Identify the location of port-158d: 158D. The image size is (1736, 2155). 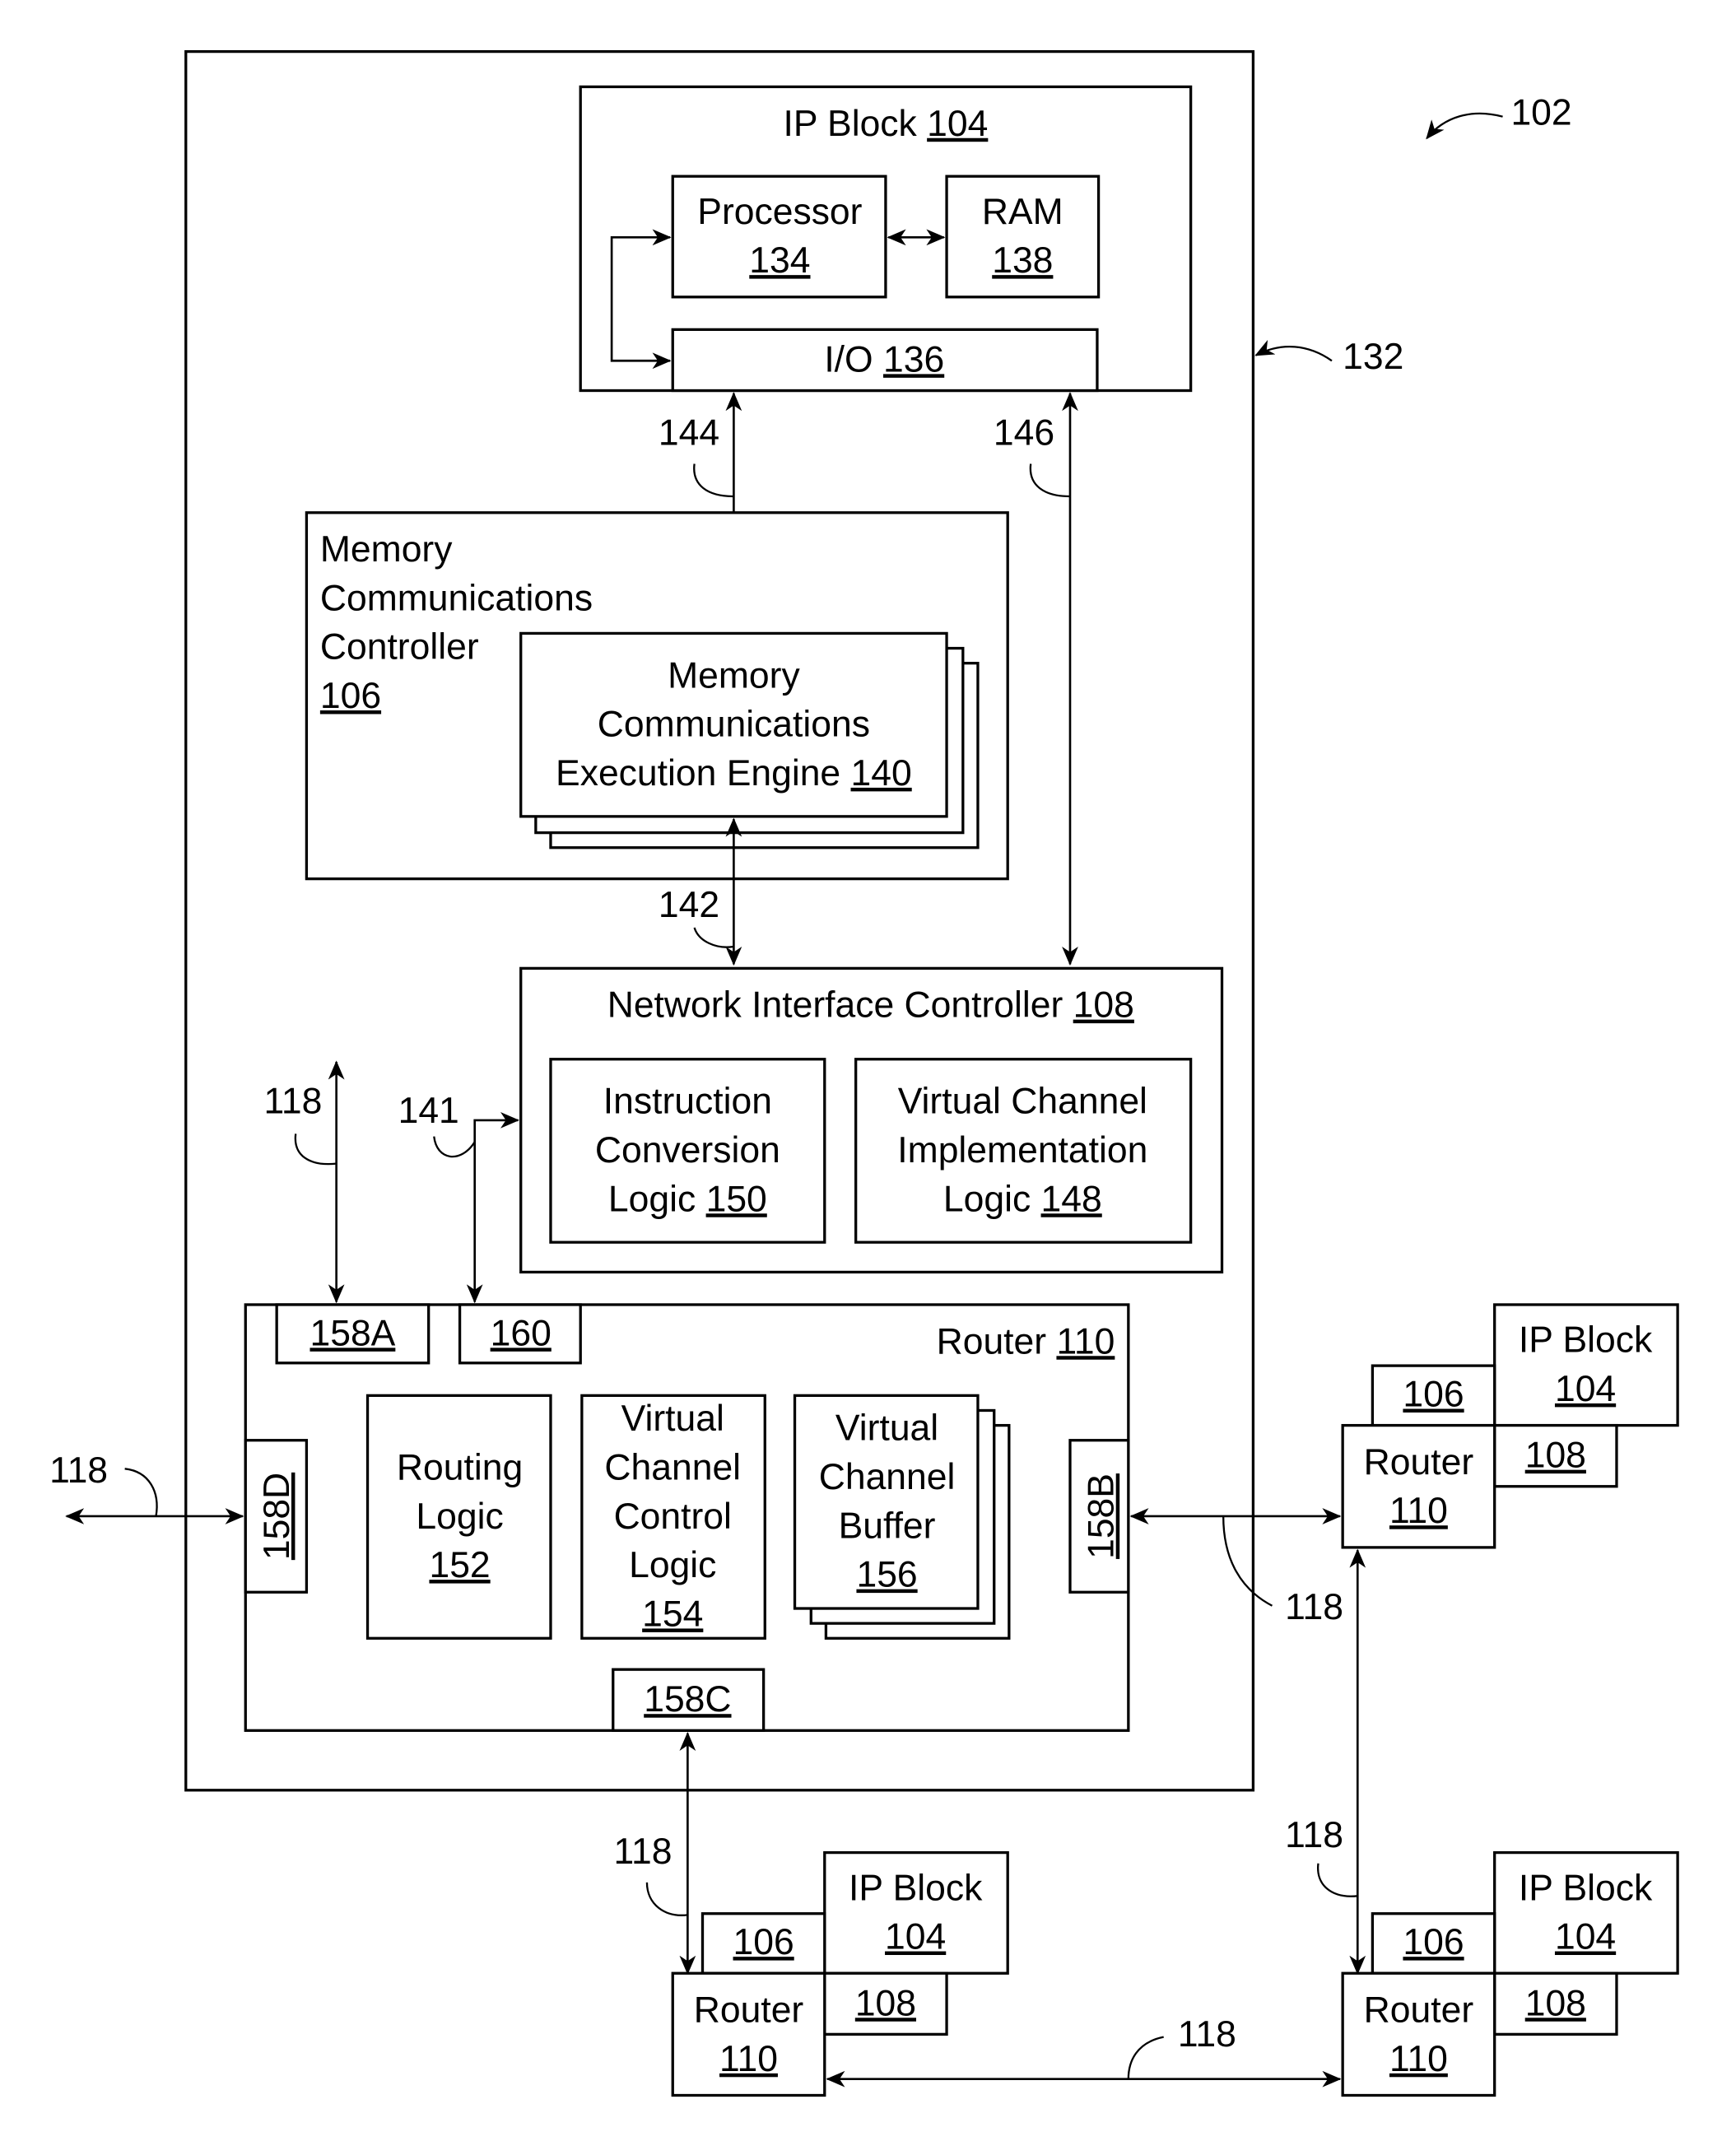
(276, 1516).